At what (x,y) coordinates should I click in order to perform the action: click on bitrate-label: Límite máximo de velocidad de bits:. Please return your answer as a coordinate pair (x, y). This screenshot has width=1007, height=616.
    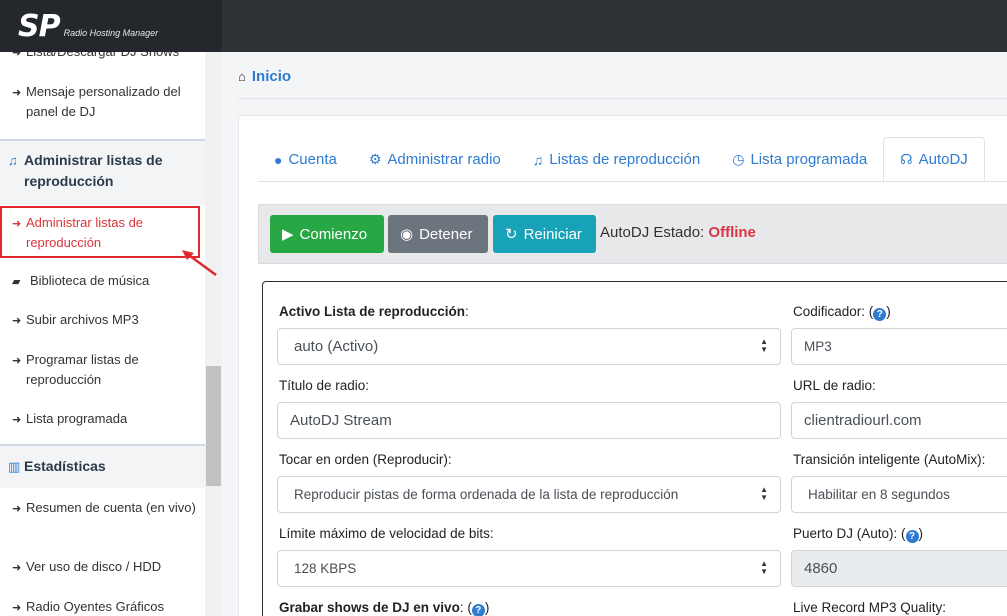
    Looking at the image, I should click on (386, 533).